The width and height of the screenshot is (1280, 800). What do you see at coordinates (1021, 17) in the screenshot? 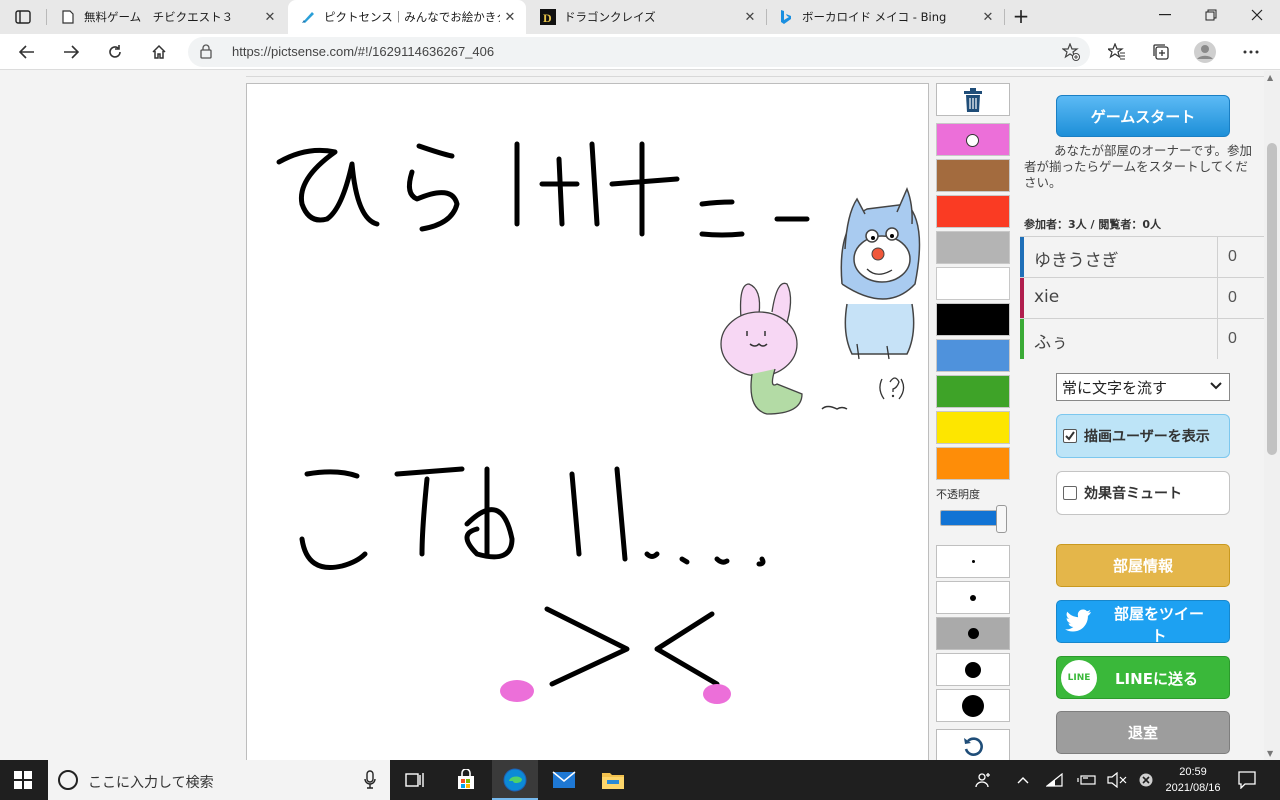
I see `new-tab-button: +` at bounding box center [1021, 17].